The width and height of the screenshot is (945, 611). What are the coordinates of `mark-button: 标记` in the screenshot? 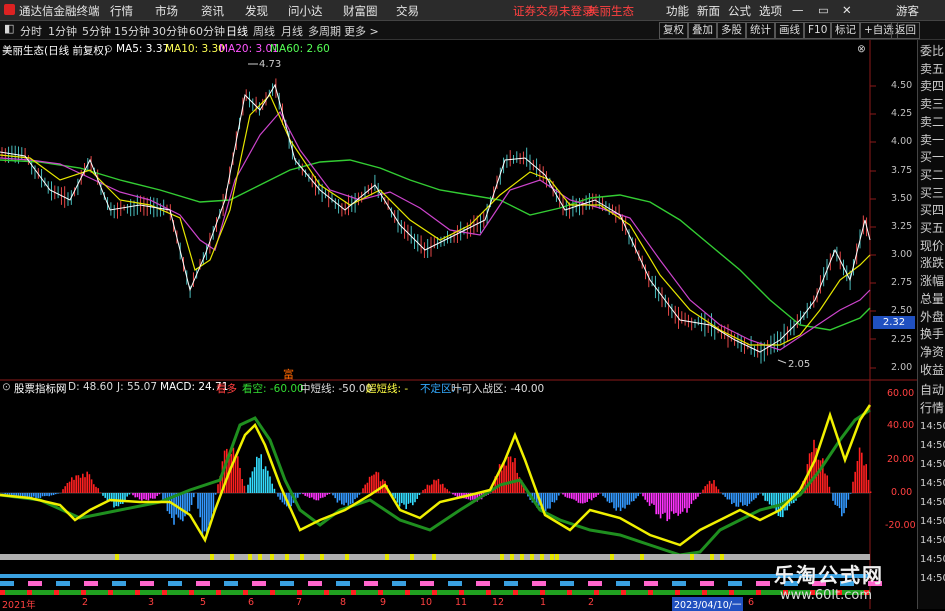 It's located at (845, 30).